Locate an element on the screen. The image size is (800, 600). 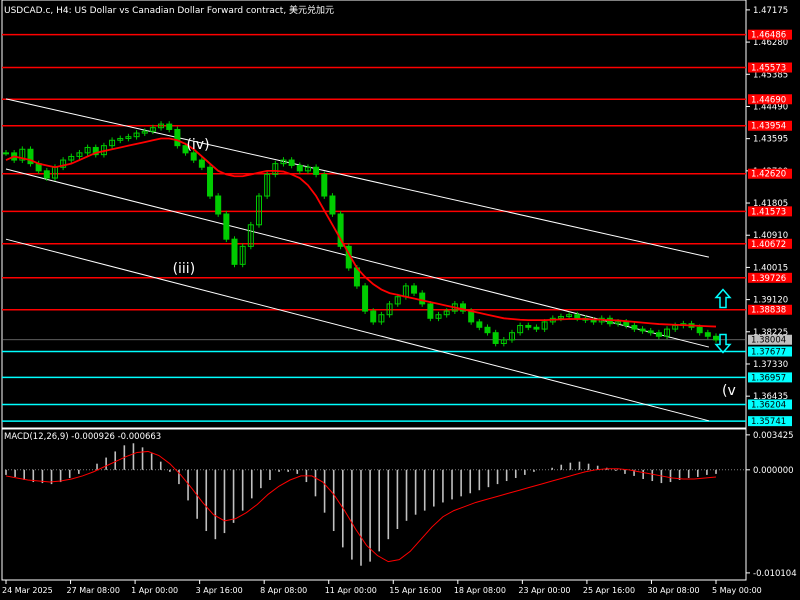
resistance-price-label: 1.45573 is located at coordinates (768, 69).